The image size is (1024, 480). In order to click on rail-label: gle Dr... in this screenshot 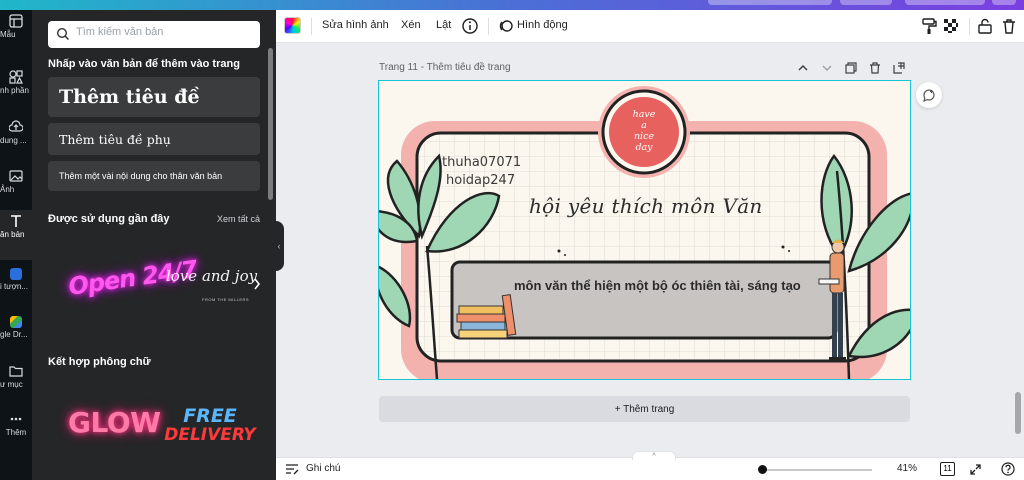, I will do `click(14, 334)`.